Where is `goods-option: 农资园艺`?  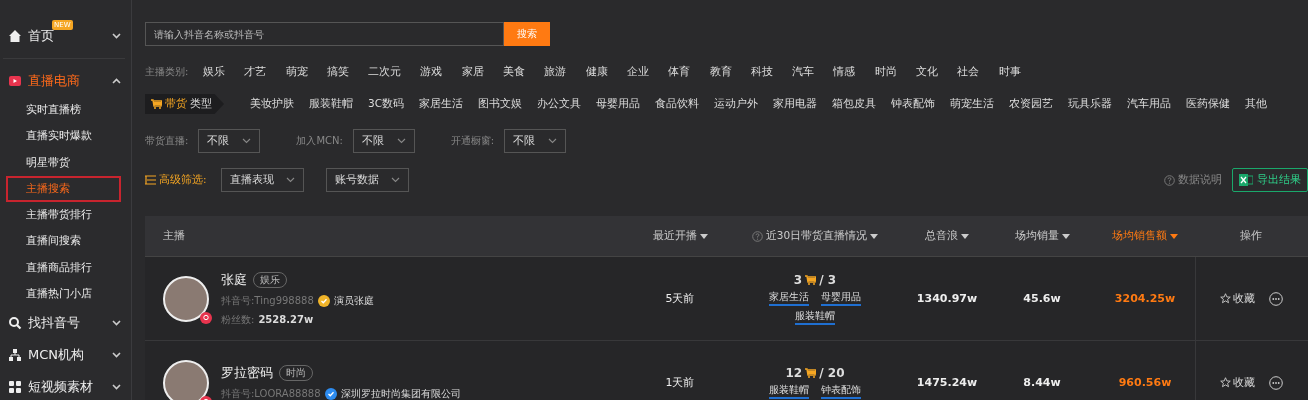
goods-option: 农资园艺 is located at coordinates (1031, 104).